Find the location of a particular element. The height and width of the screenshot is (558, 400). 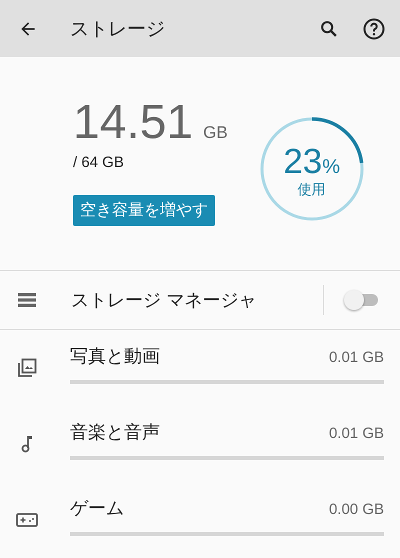

category-label: ゲーム is located at coordinates (97, 508).